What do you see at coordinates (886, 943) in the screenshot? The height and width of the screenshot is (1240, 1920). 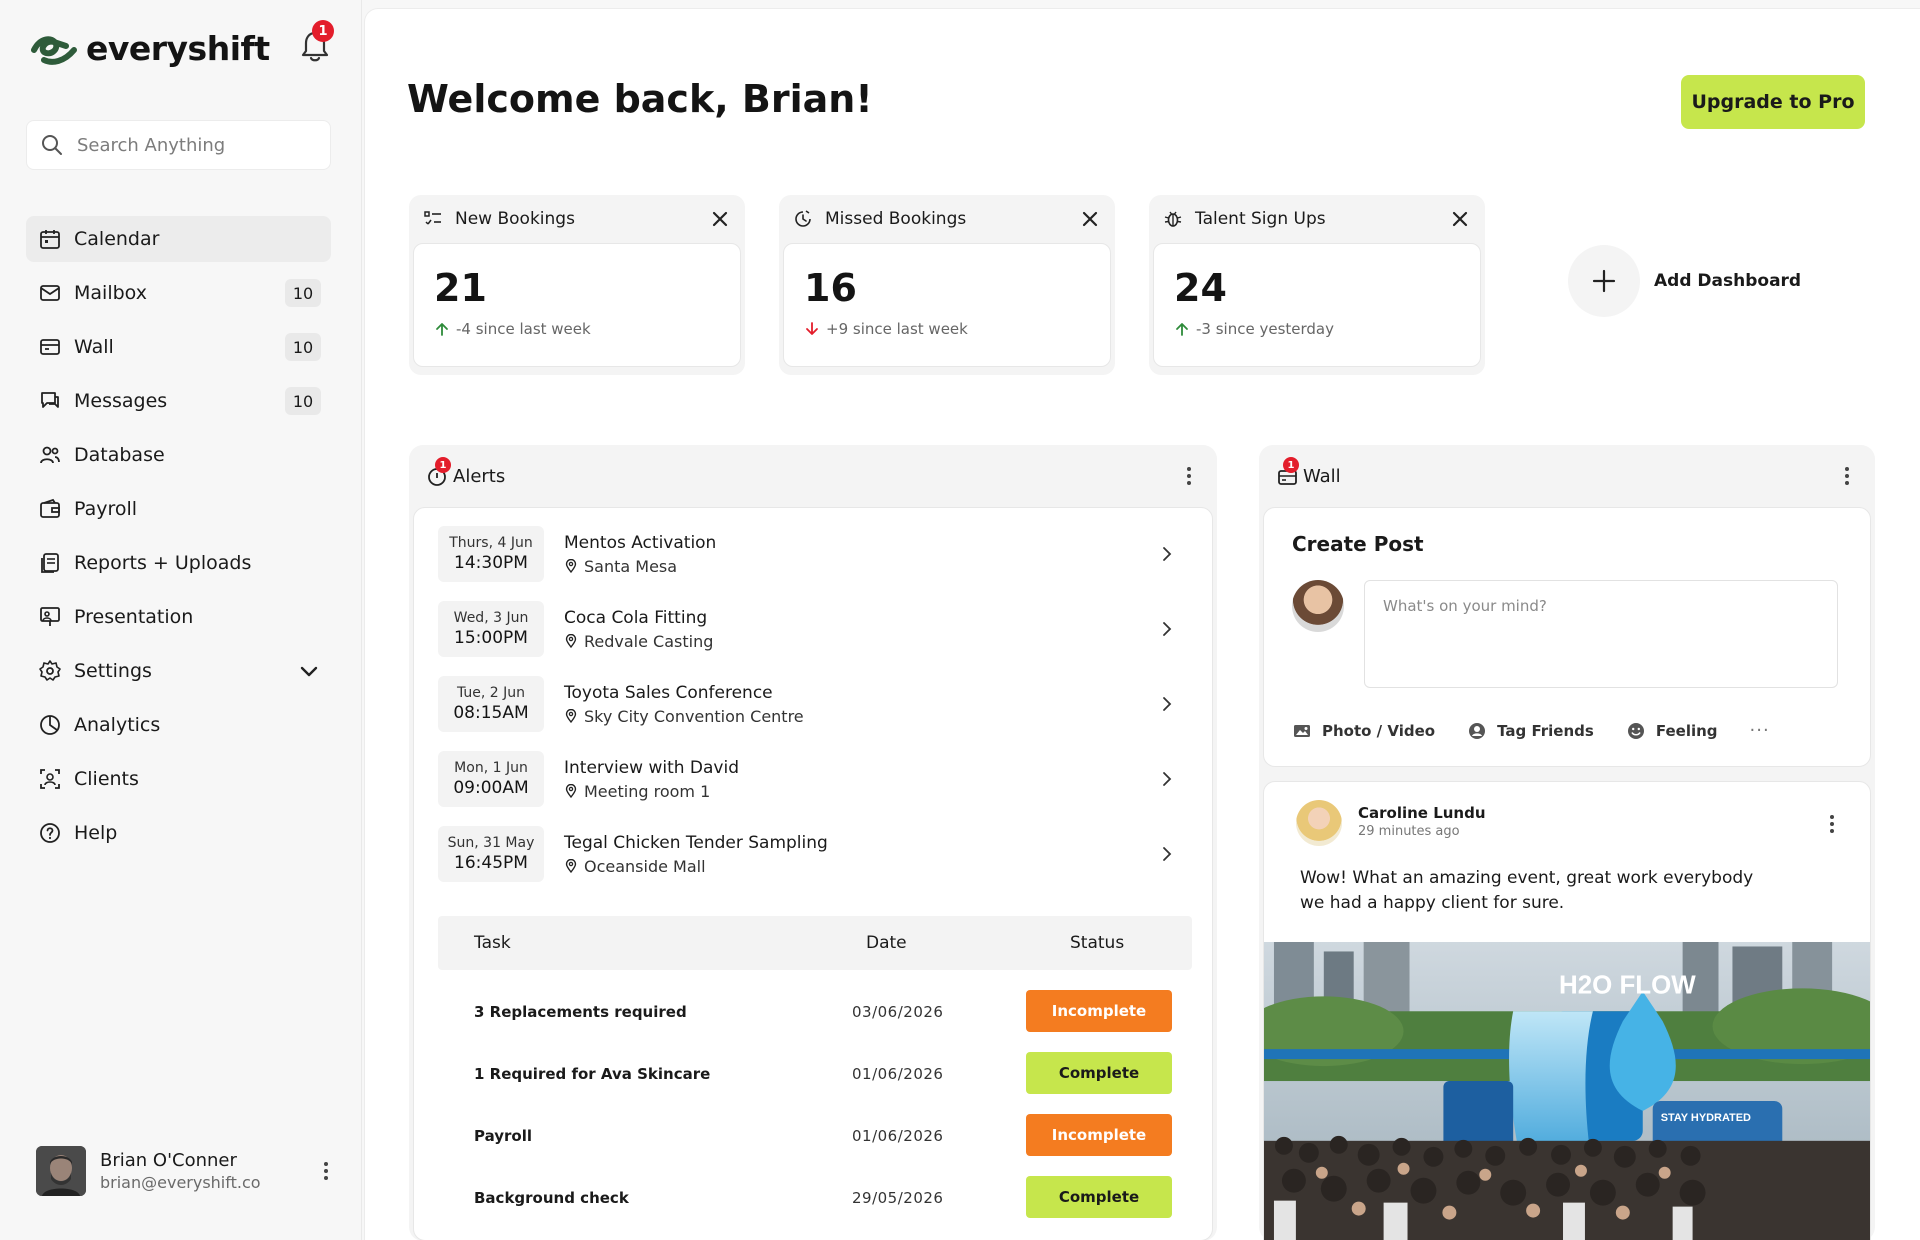 I see `column-header-date: Date` at bounding box center [886, 943].